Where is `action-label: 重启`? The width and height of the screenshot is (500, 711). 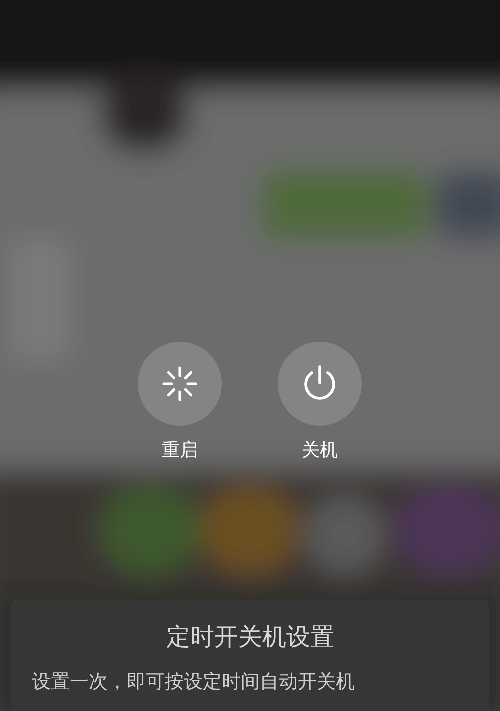
action-label: 重启 is located at coordinates (180, 451).